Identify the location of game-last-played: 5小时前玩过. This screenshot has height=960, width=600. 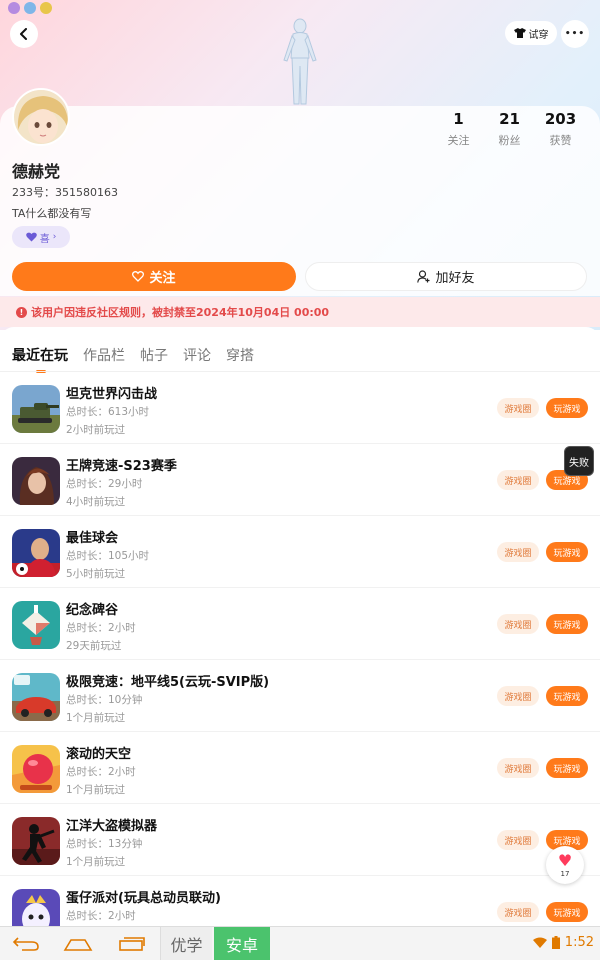
(96, 574).